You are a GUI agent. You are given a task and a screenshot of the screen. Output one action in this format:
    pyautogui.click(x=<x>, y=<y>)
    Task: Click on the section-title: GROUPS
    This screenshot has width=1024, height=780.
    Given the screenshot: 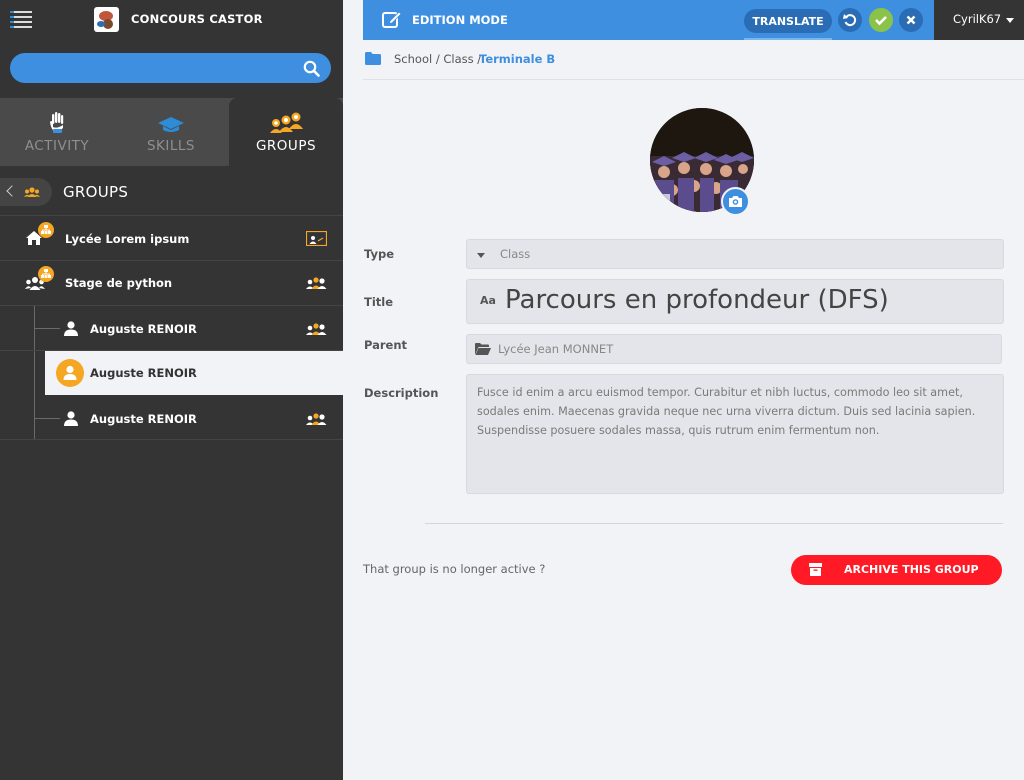 What is the action you would take?
    pyautogui.click(x=96, y=192)
    